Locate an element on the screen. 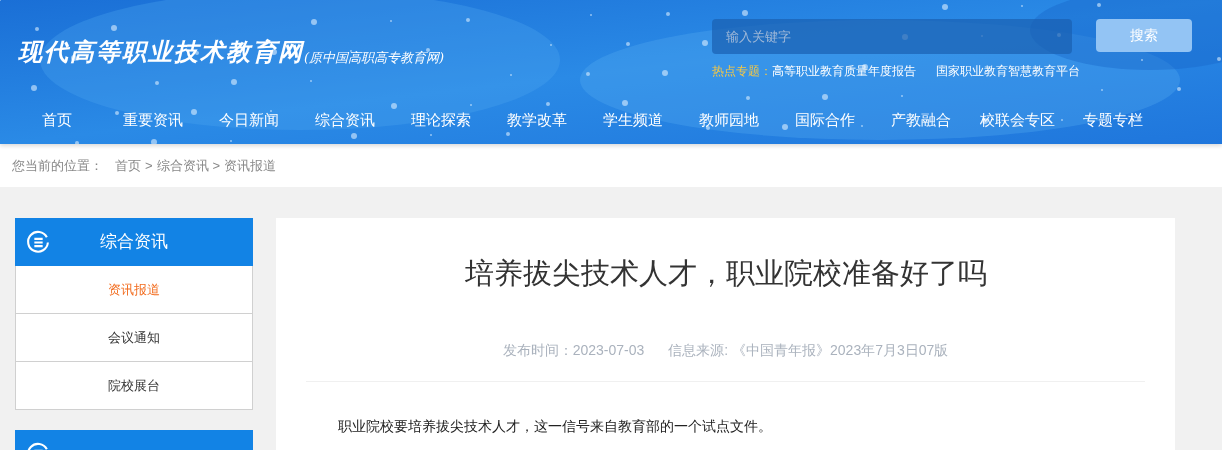  hot-topic-link: 国家职业教育智慧教育平台 is located at coordinates (1008, 71).